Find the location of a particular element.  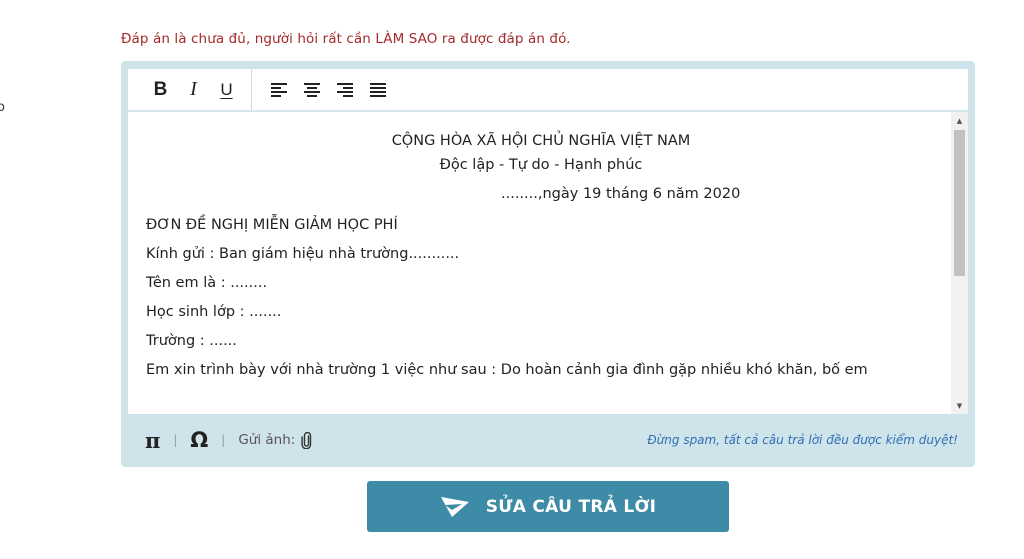

send-plane-icon is located at coordinates (454, 506).